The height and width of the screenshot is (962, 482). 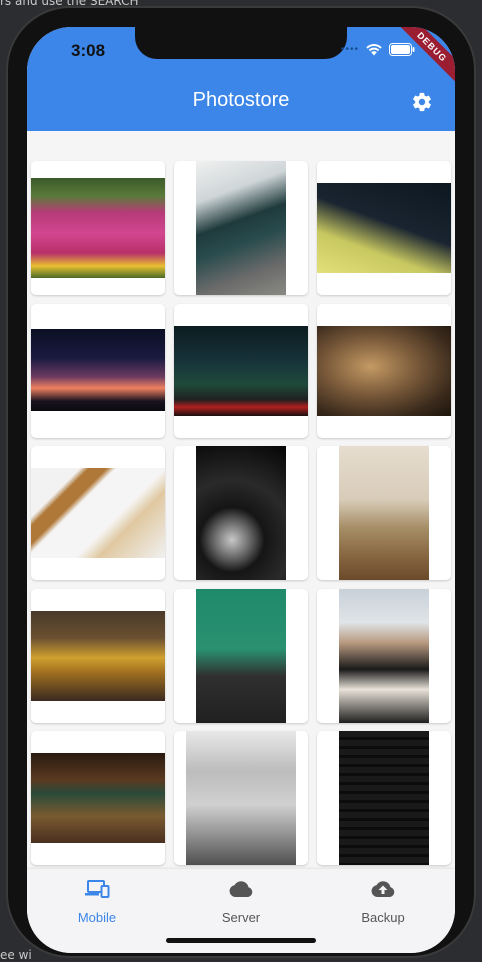 What do you see at coordinates (69, 4) in the screenshot?
I see `background-text-top: rs and use the SEARCH` at bounding box center [69, 4].